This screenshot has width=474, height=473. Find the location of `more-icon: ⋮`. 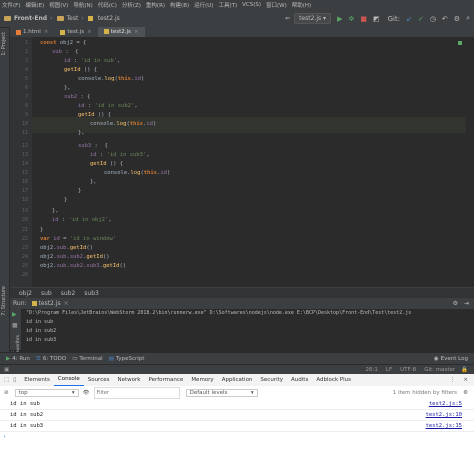

more-icon: ⋮ is located at coordinates (453, 380).